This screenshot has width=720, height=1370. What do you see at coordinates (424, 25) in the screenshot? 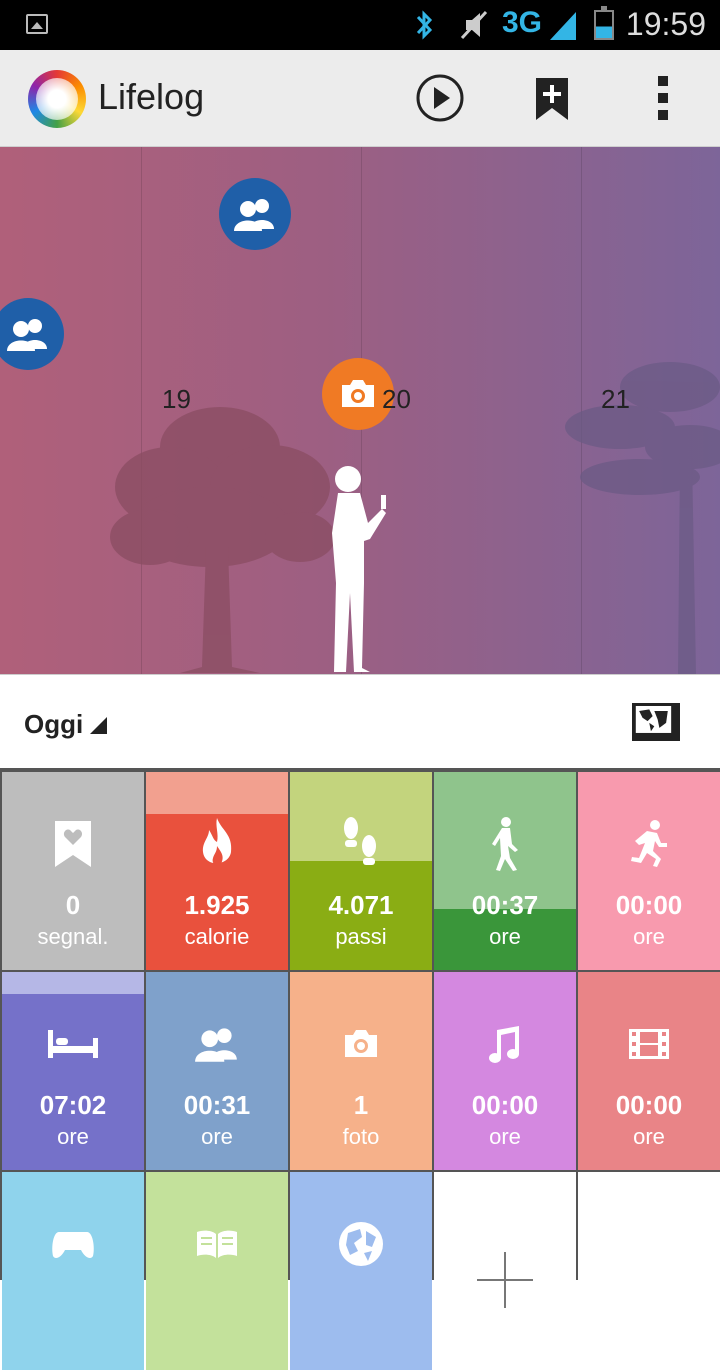
I see `bluetooth-icon` at bounding box center [424, 25].